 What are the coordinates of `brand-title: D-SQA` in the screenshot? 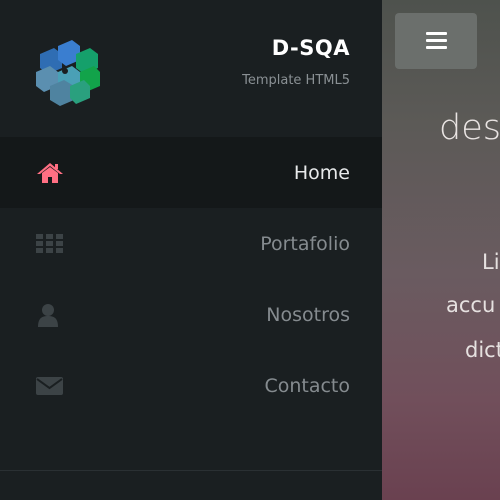 It's located at (310, 48).